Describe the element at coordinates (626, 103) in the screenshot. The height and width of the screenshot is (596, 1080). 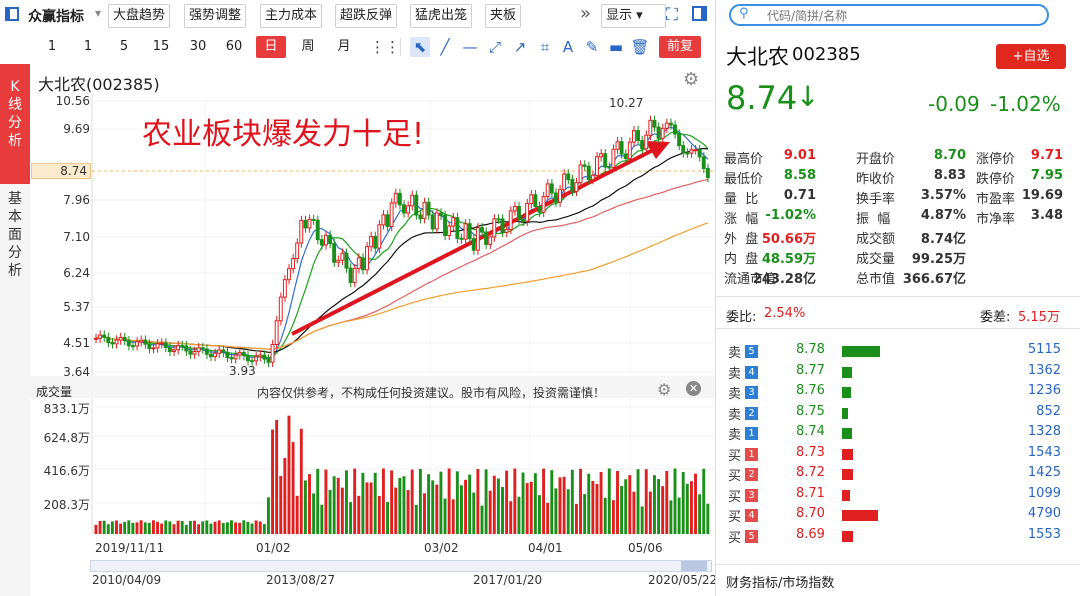
I see `high-marker: 10.27` at that location.